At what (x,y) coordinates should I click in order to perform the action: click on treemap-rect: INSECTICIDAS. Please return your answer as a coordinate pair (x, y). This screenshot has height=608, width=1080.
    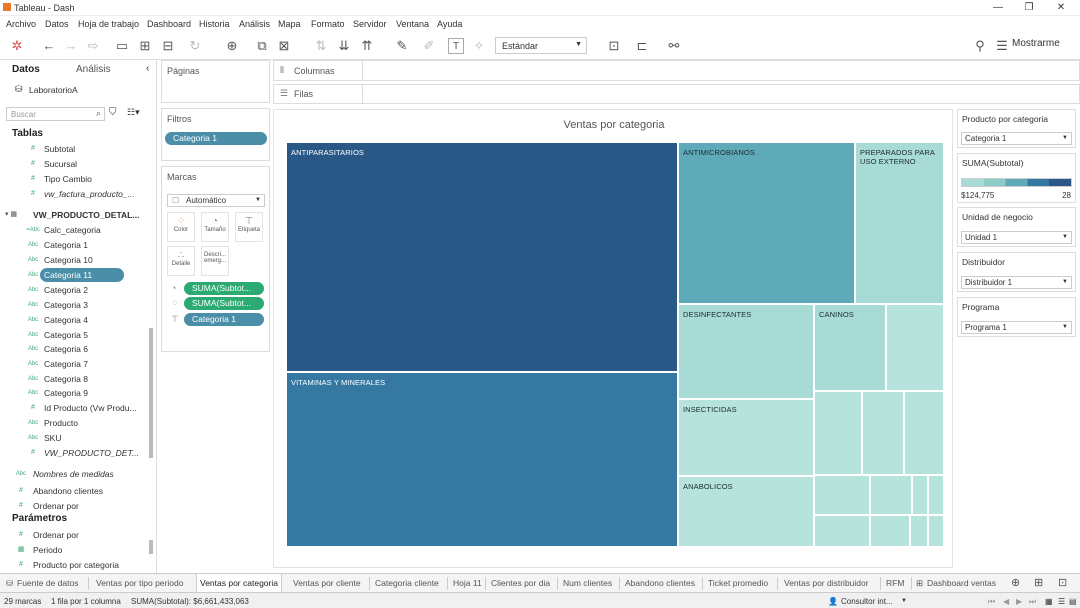
    Looking at the image, I should click on (746, 437).